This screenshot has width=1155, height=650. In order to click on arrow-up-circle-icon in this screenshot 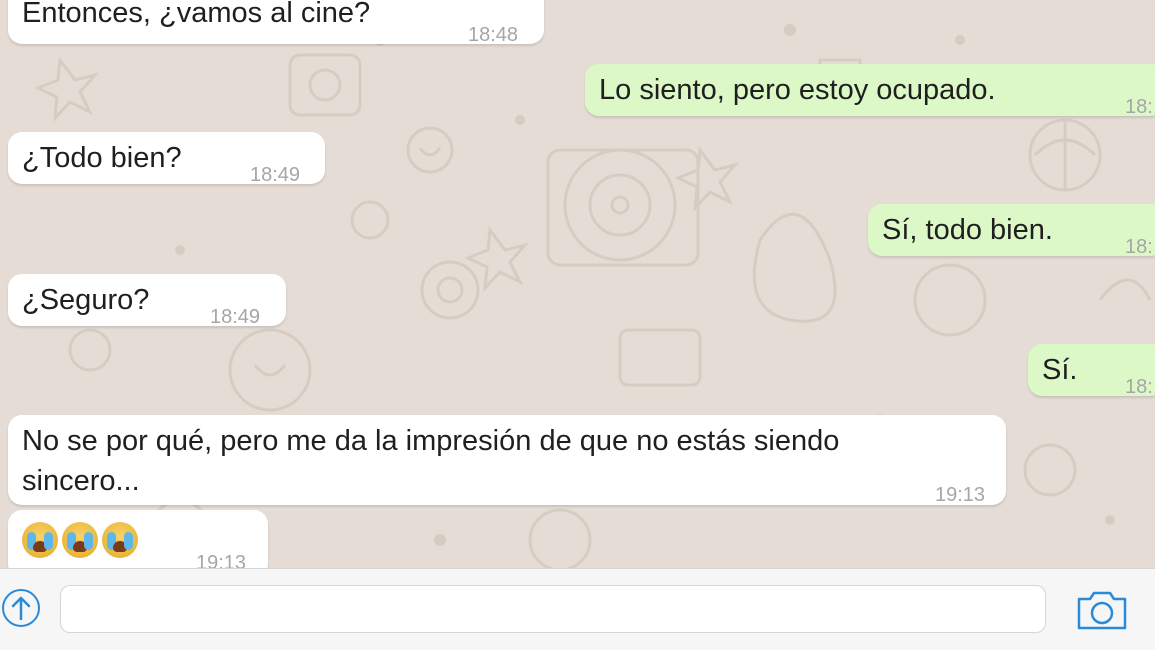, I will do `click(21, 608)`.